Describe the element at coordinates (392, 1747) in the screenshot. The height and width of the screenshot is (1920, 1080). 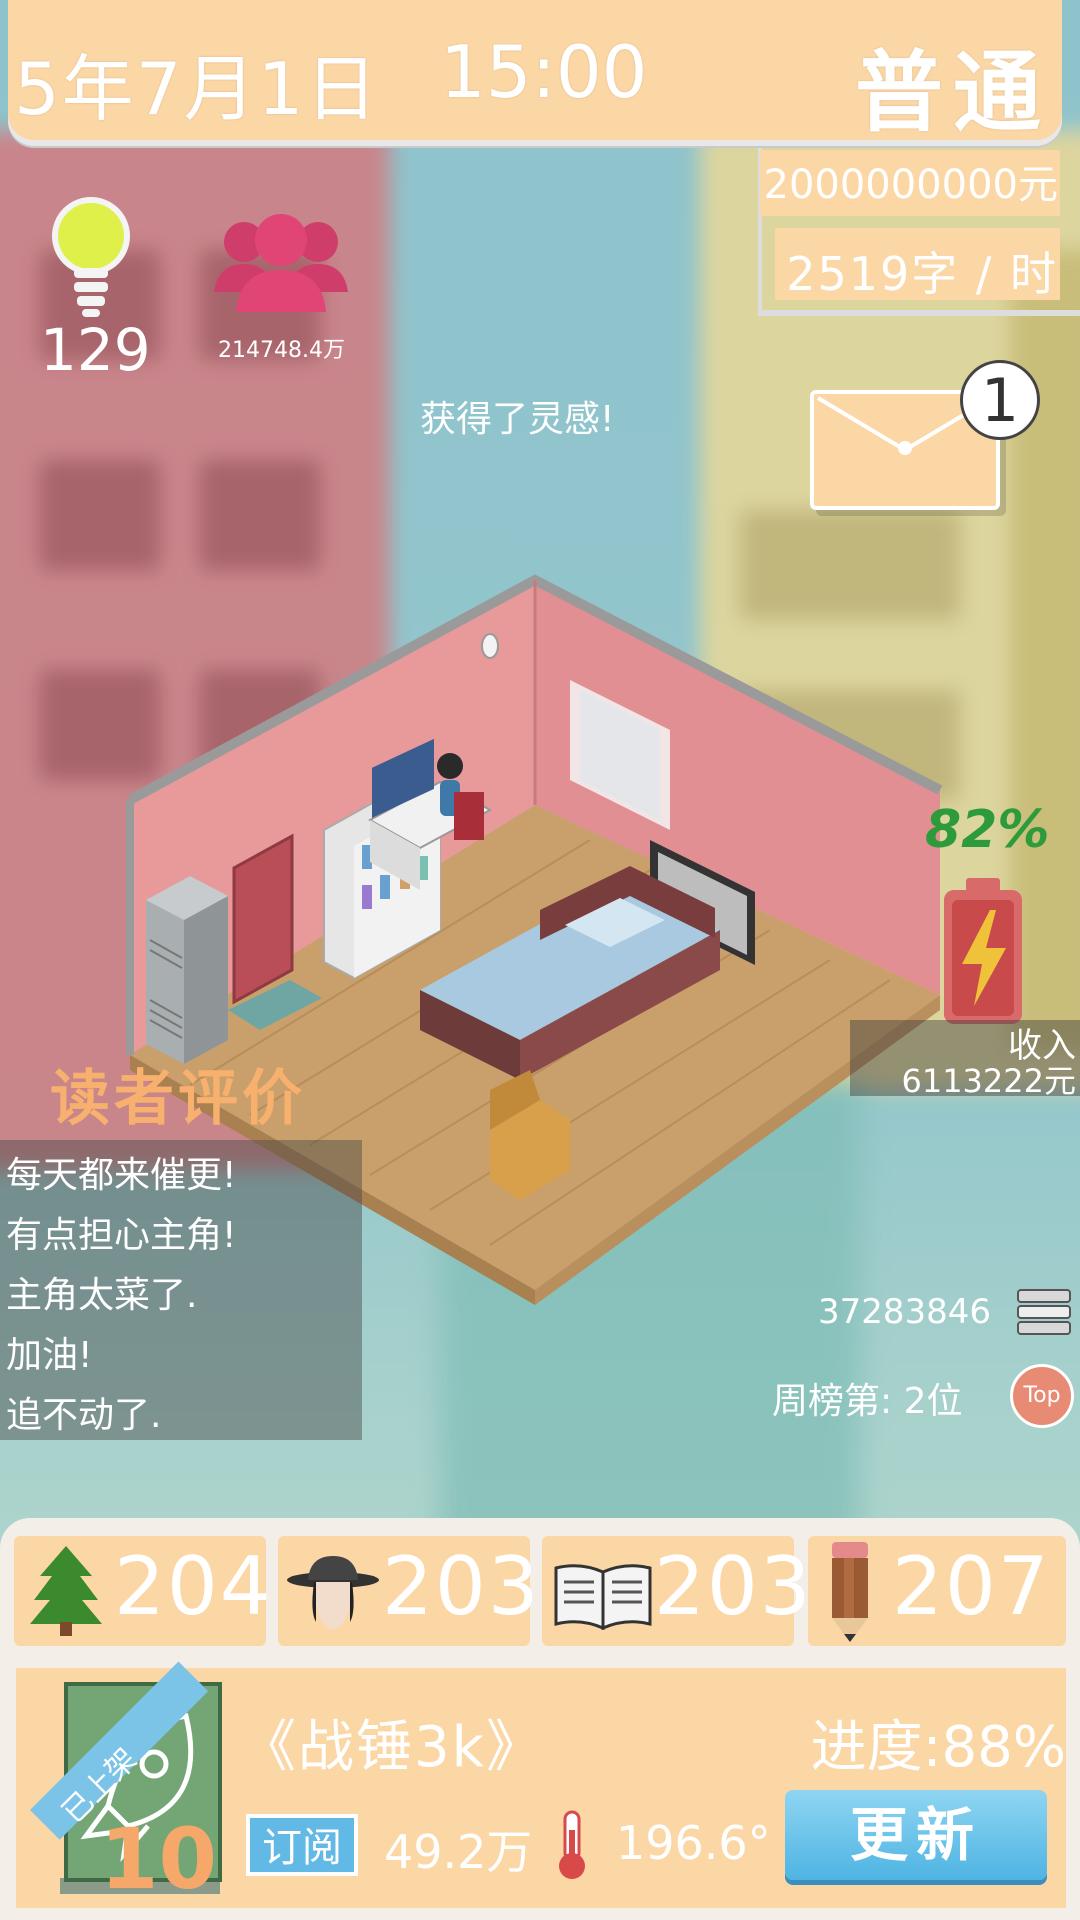
I see `book-title: 《战锤3k》` at that location.